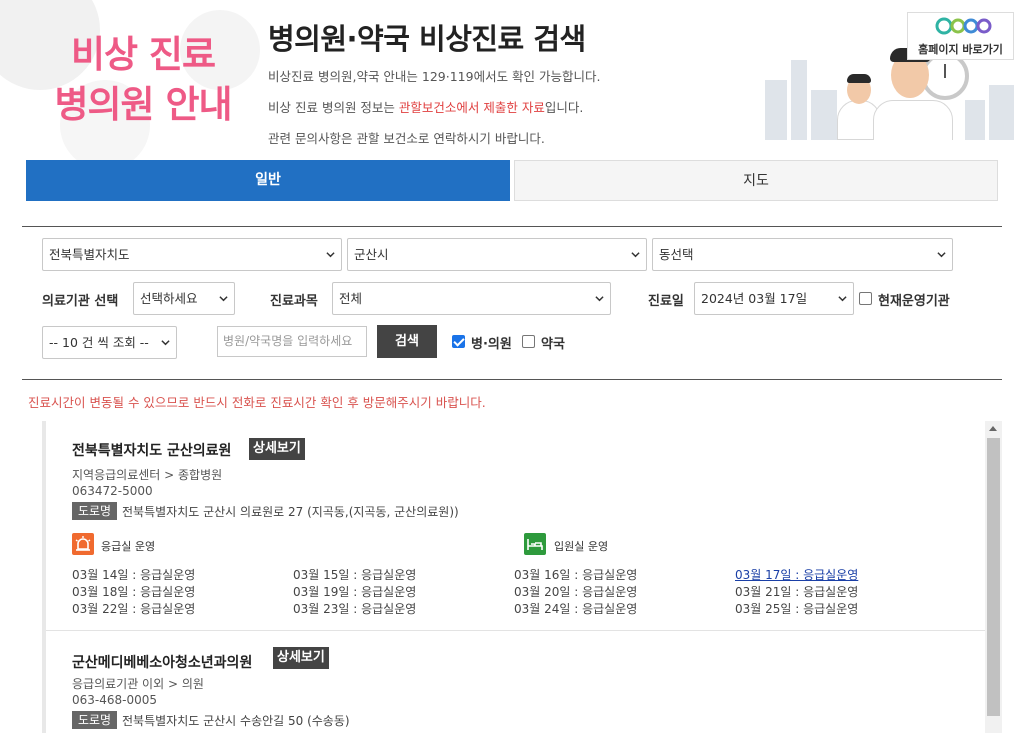 This screenshot has height=733, width=1014. I want to click on er-label: 응급실 운영, so click(128, 546).